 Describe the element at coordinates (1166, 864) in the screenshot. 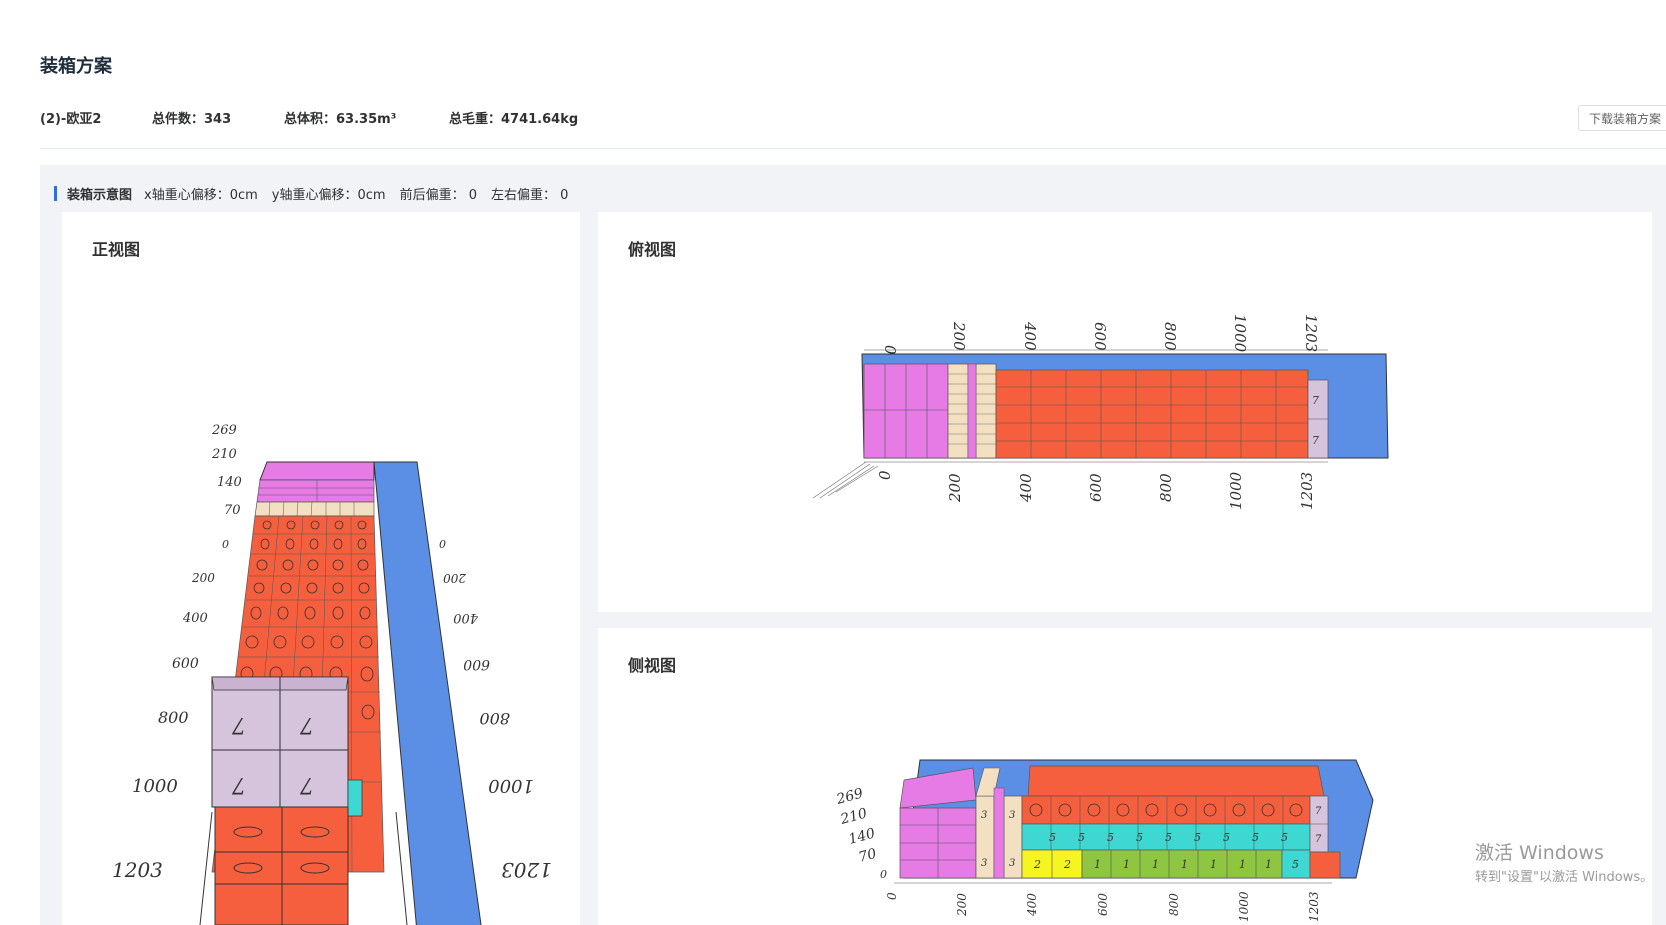

I see `item-groups-1-2: 2 2 1 1 1 1 1 1 1 5` at that location.